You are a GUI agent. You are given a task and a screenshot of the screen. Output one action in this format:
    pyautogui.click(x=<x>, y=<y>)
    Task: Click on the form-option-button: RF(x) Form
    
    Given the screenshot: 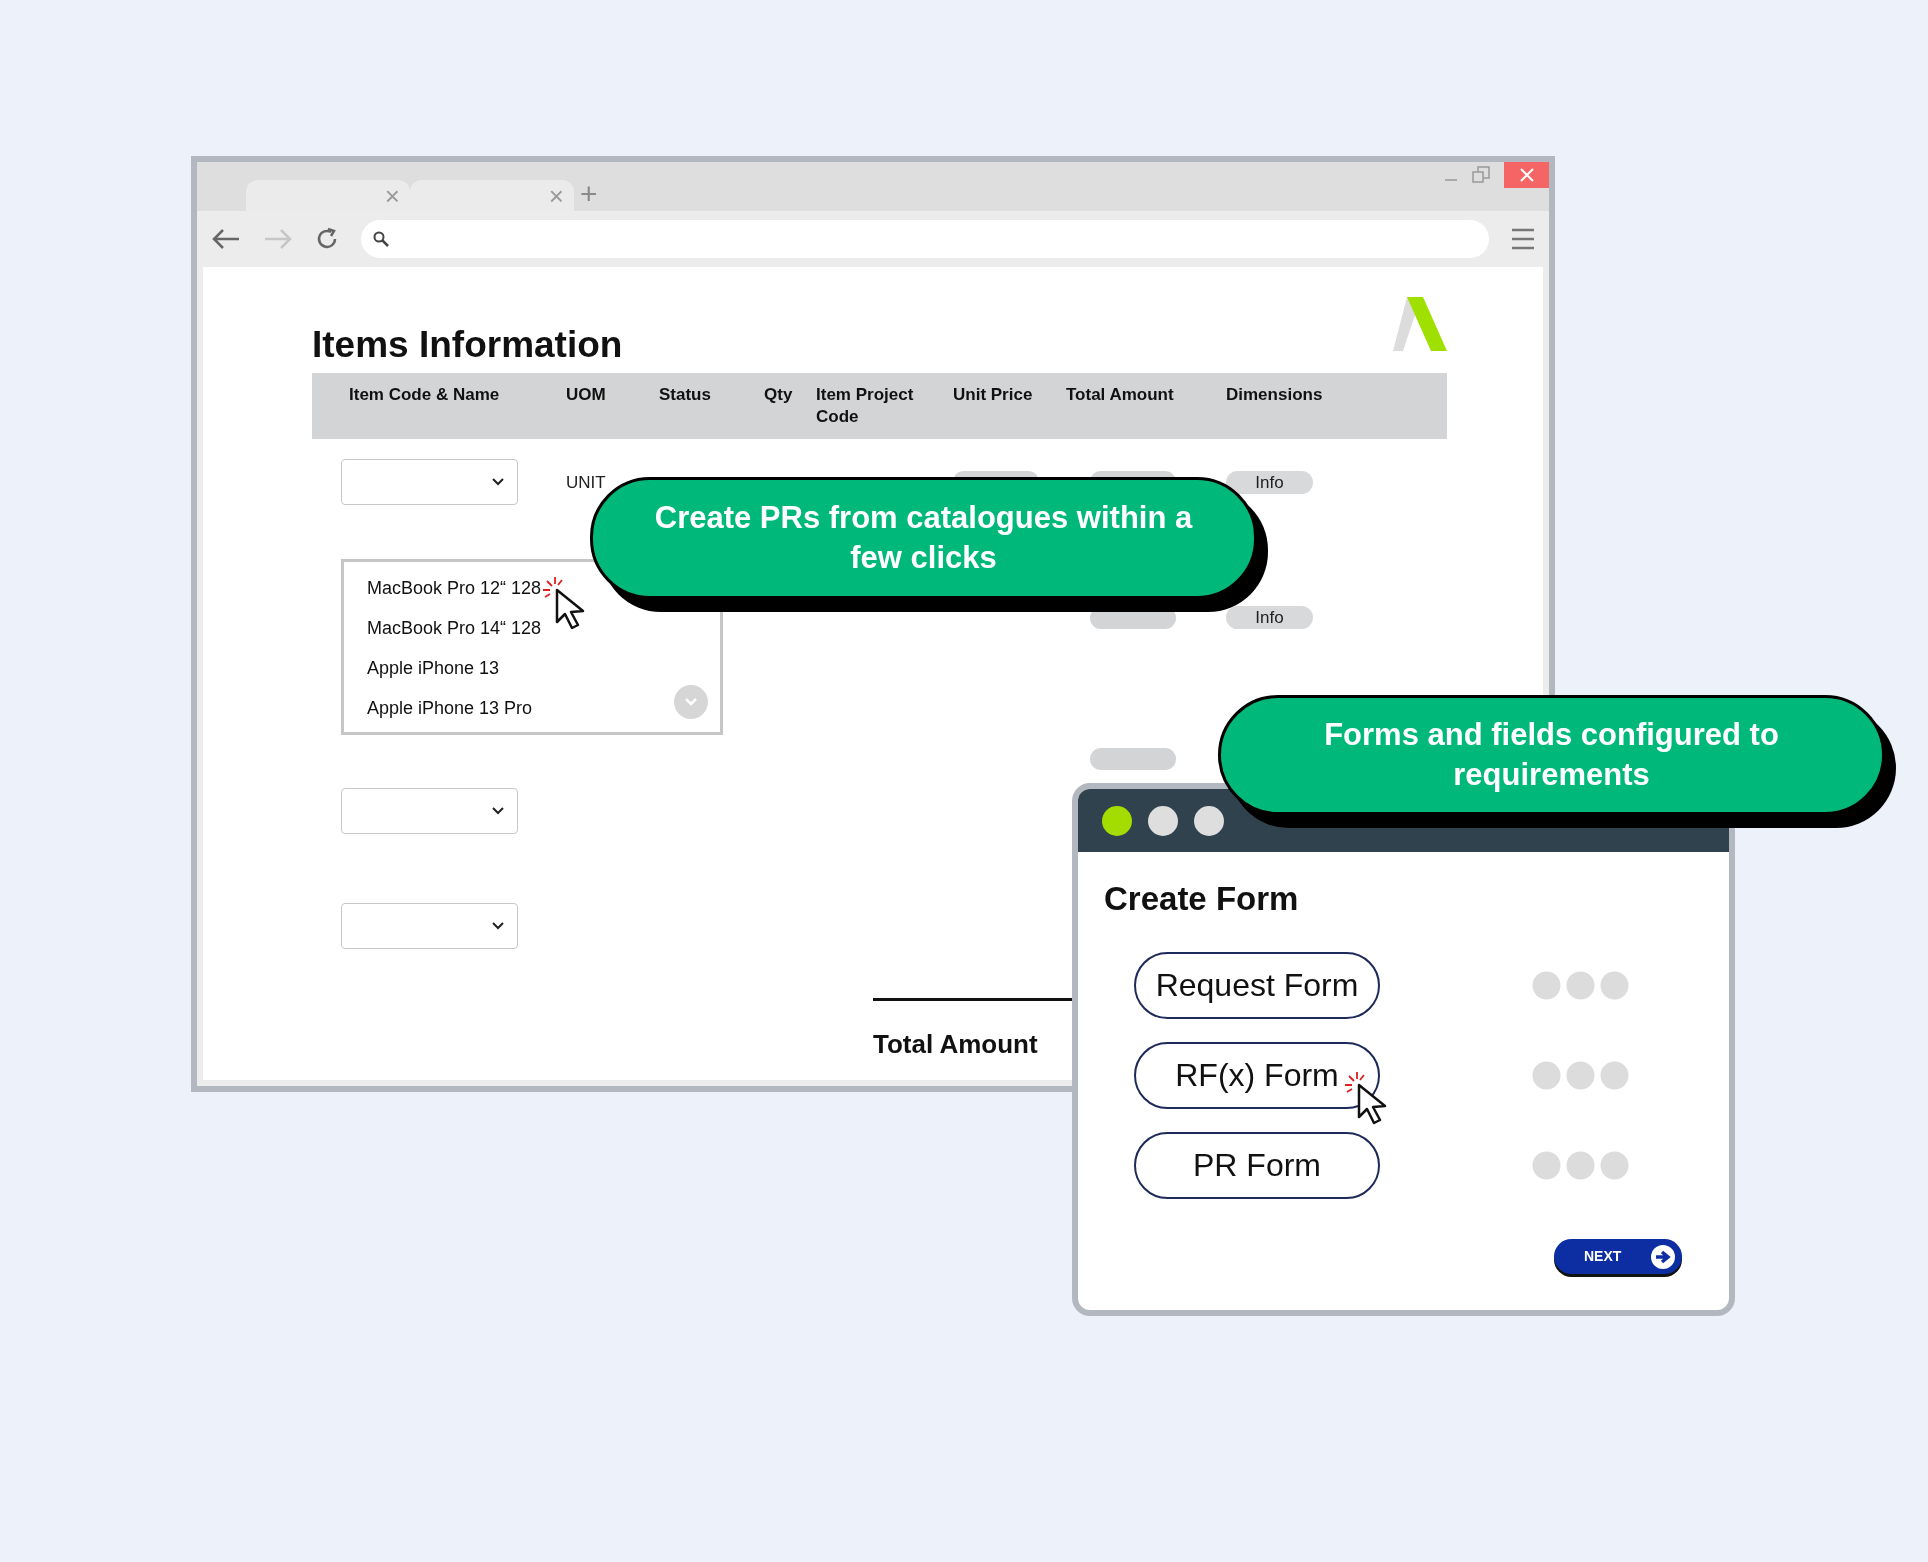 What is the action you would take?
    pyautogui.click(x=1257, y=1075)
    